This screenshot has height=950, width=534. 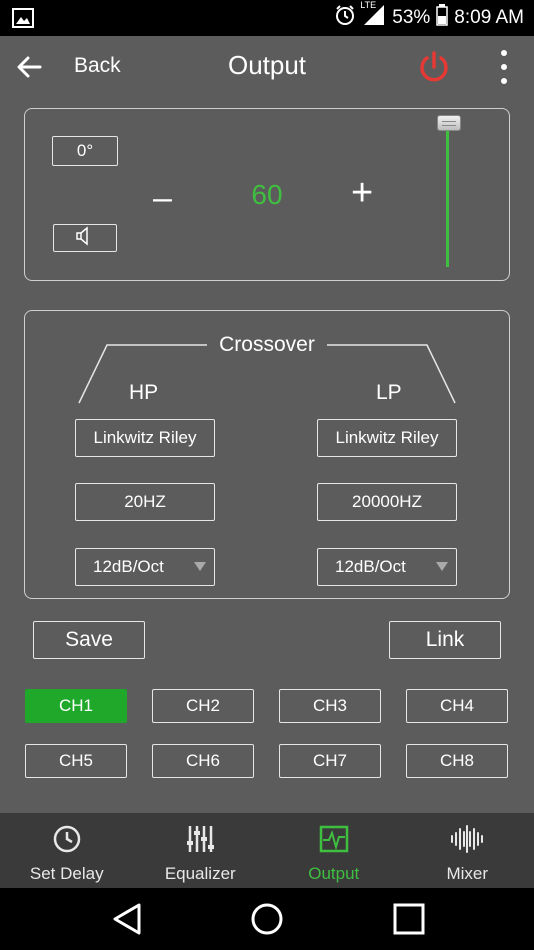 I want to click on hp-frequency-button: 20HZ, so click(x=145, y=502).